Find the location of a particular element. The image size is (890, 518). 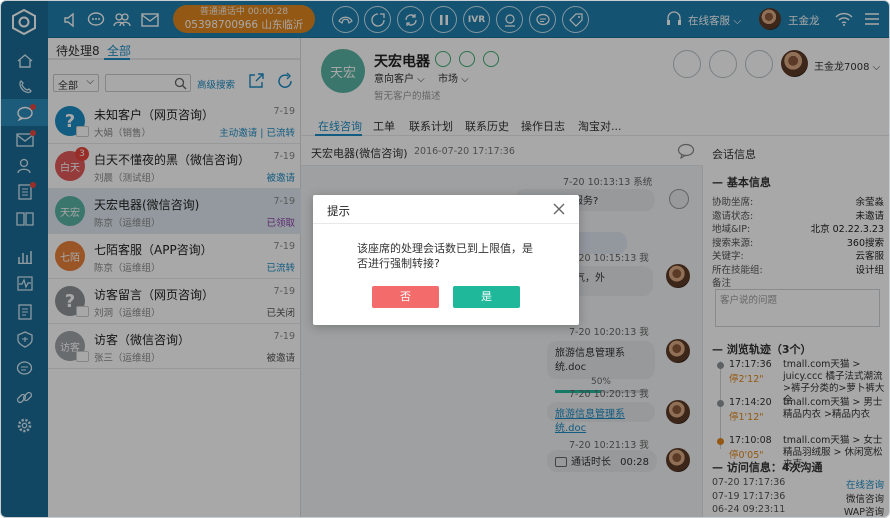

no-button: 否 is located at coordinates (405, 297).